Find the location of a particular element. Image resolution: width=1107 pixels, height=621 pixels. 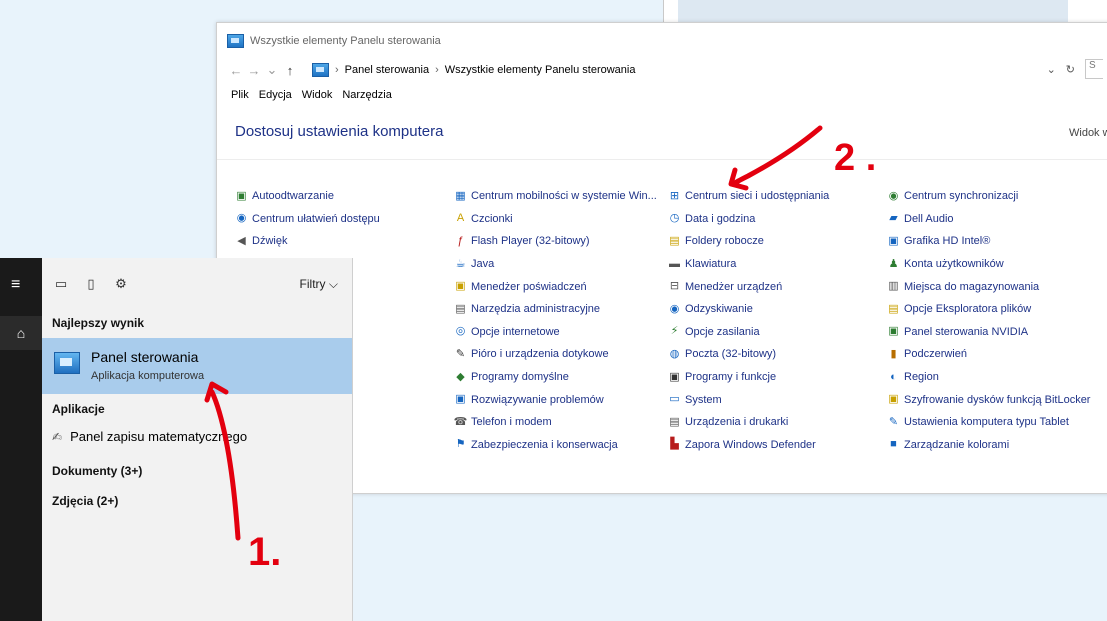

menu-file: Plik is located at coordinates (240, 95).